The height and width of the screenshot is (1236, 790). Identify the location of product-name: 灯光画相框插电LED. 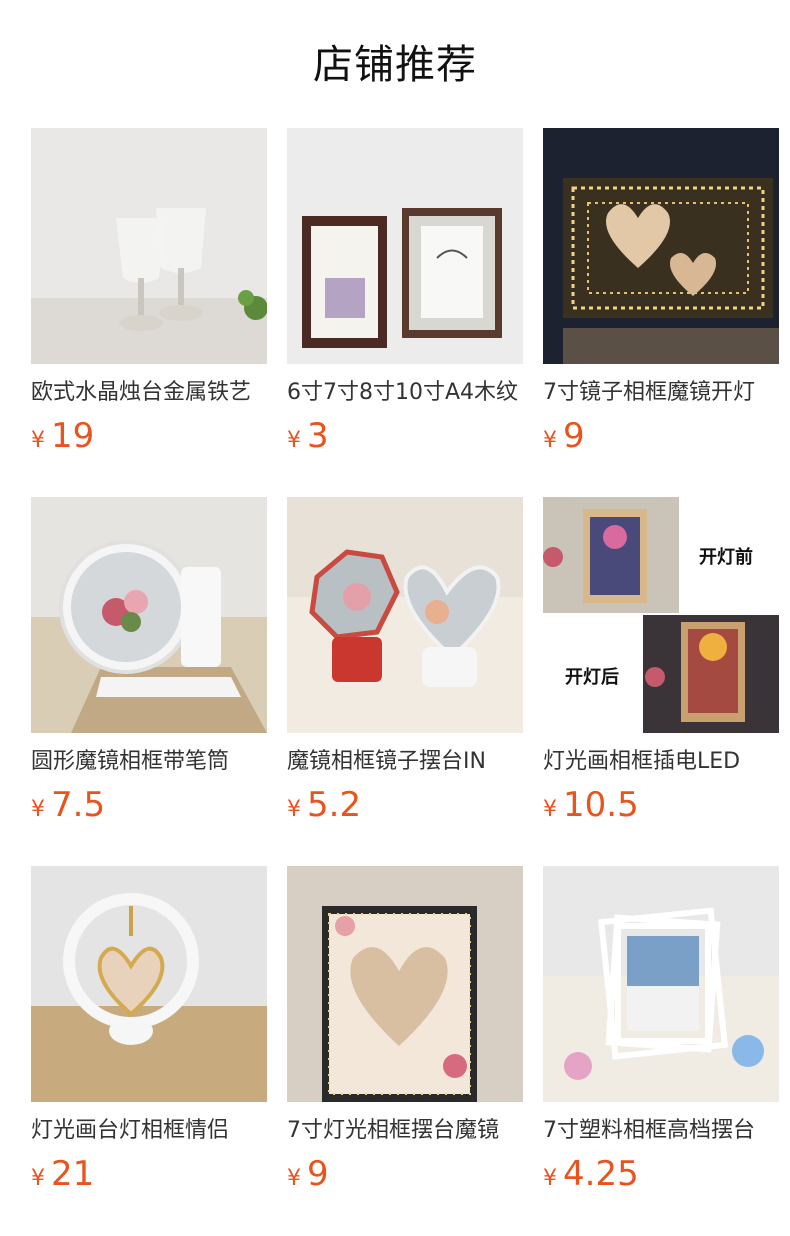
(661, 762).